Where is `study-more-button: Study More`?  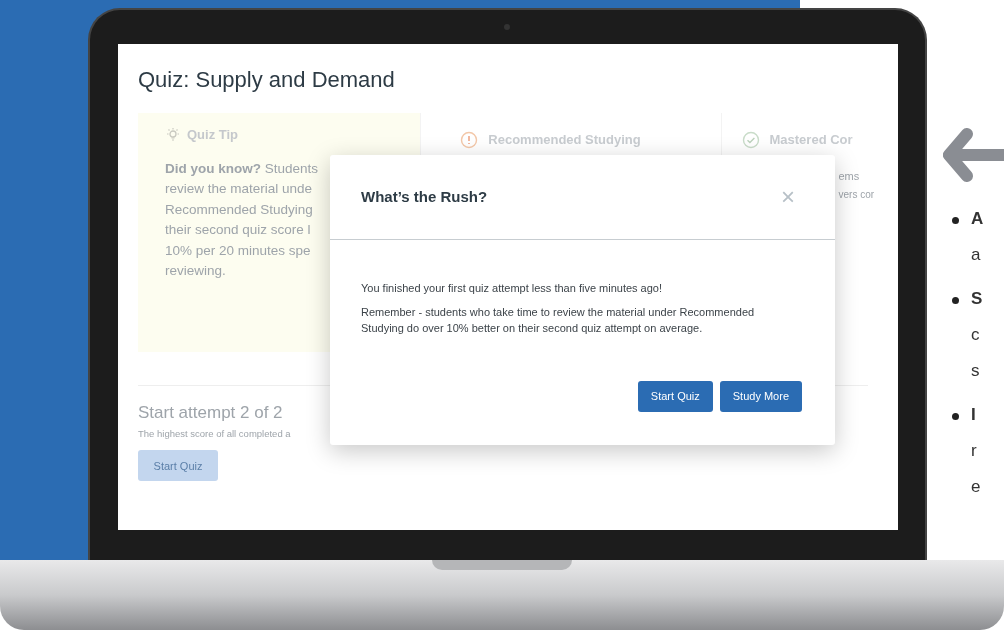 study-more-button: Study More is located at coordinates (760, 396).